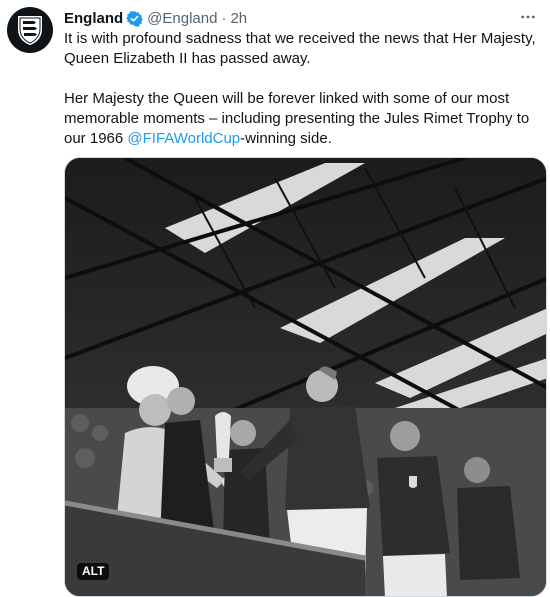 The width and height of the screenshot is (550, 597). What do you see at coordinates (183, 138) in the screenshot?
I see `mention-link-fifaworldcup: @FIFAWorldCup` at bounding box center [183, 138].